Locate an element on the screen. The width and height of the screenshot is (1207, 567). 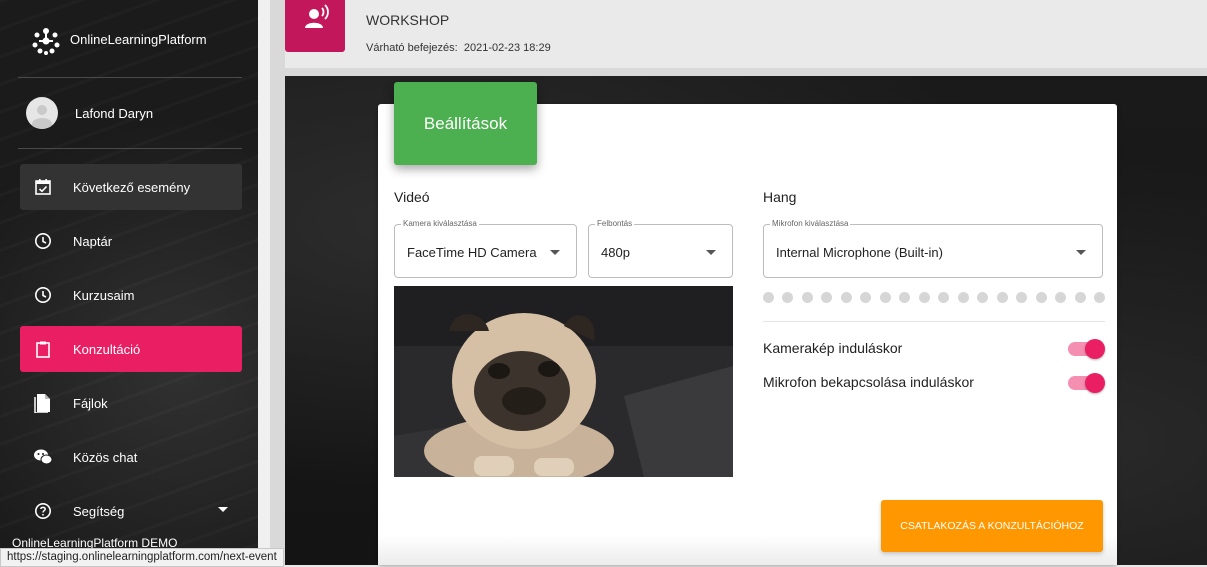
sidebar-item-label: Fájlok is located at coordinates (90, 403).